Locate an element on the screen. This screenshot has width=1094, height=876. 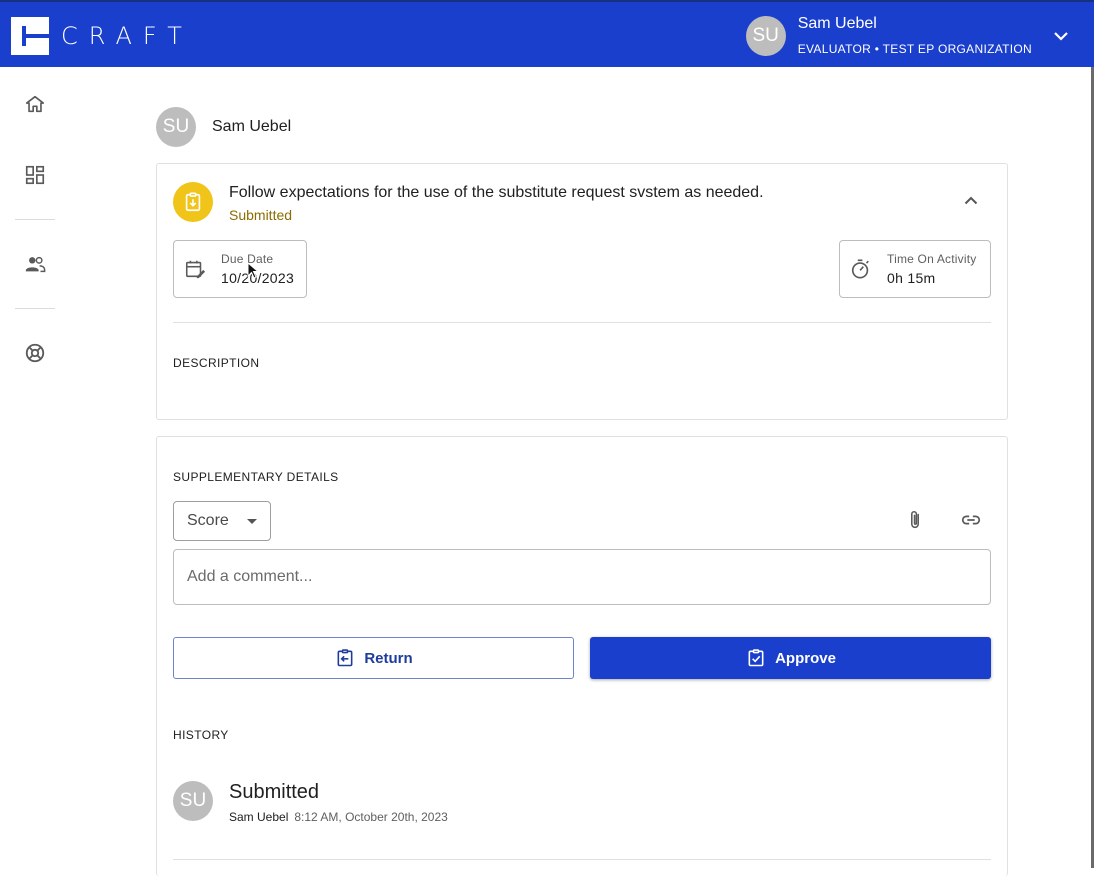
attachment-icon is located at coordinates (915, 520).